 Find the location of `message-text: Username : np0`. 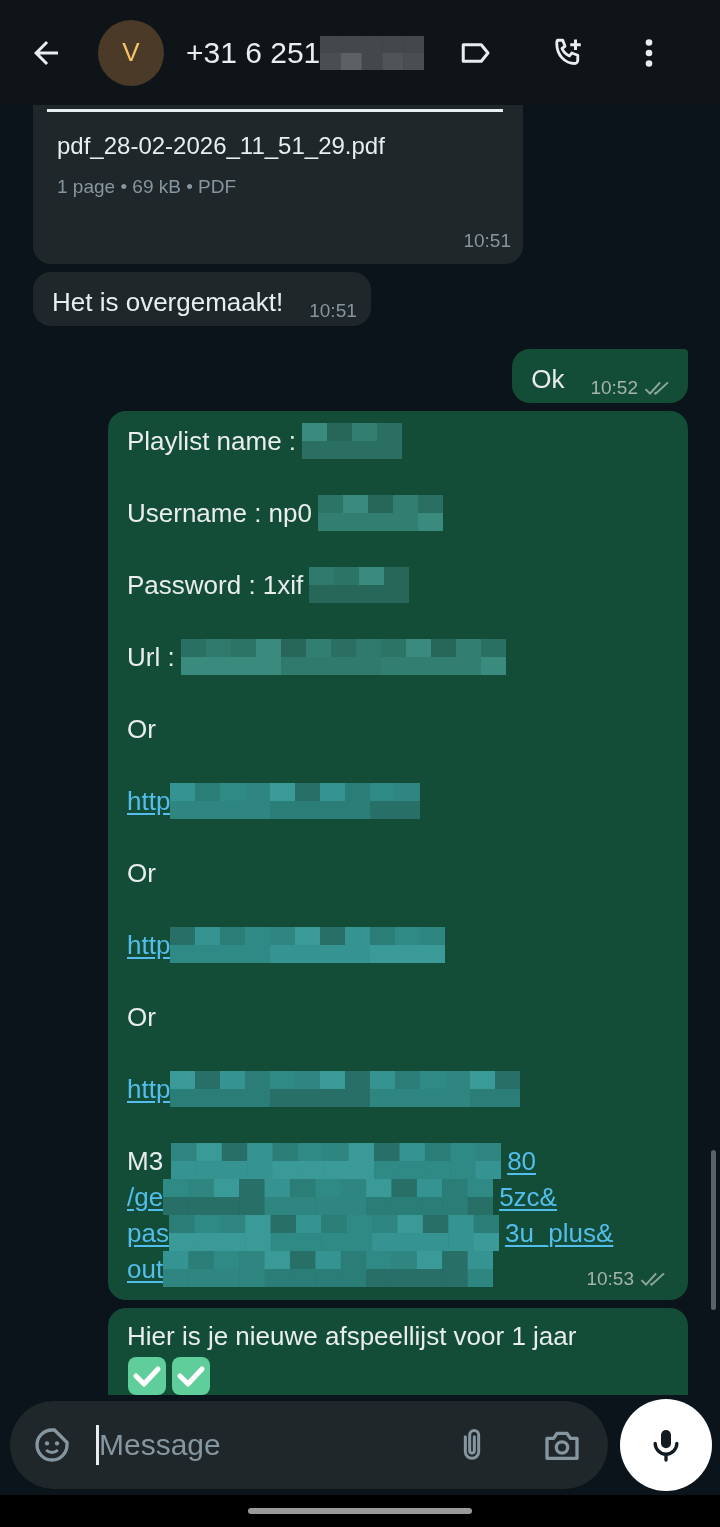

message-text: Username : np0 is located at coordinates (219, 513).